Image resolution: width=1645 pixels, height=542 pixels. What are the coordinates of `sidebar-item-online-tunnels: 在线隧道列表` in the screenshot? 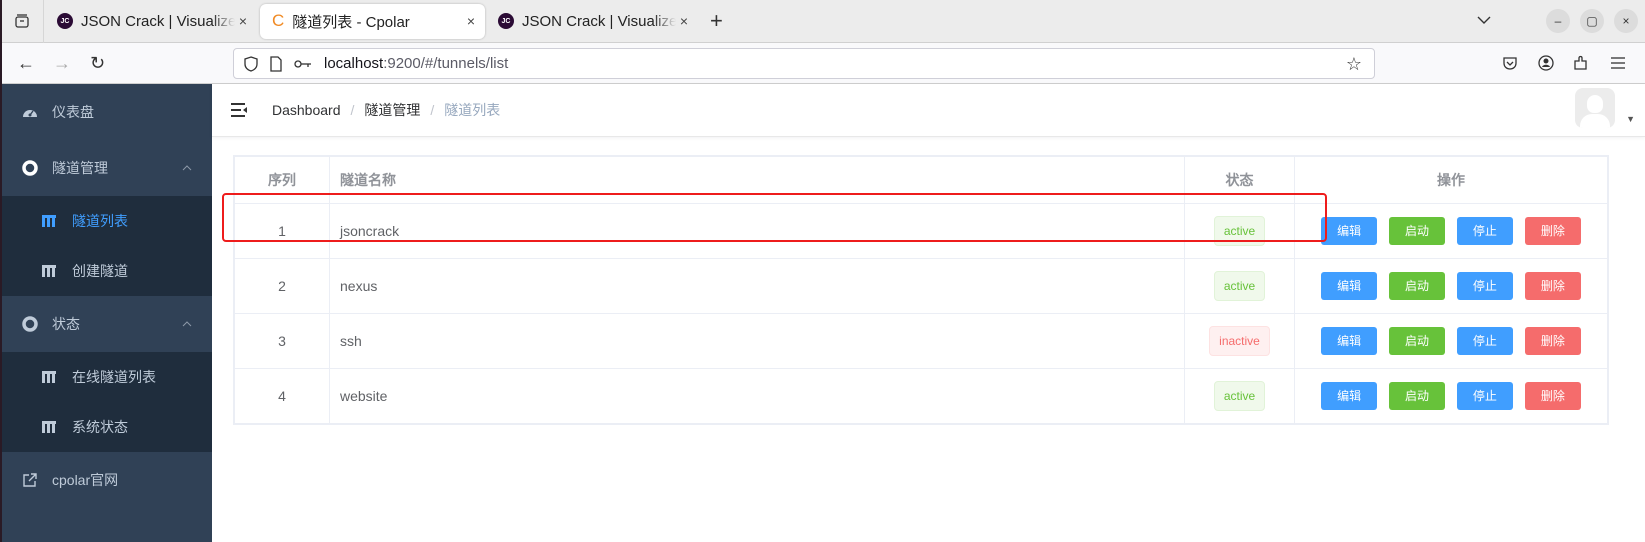 It's located at (106, 377).